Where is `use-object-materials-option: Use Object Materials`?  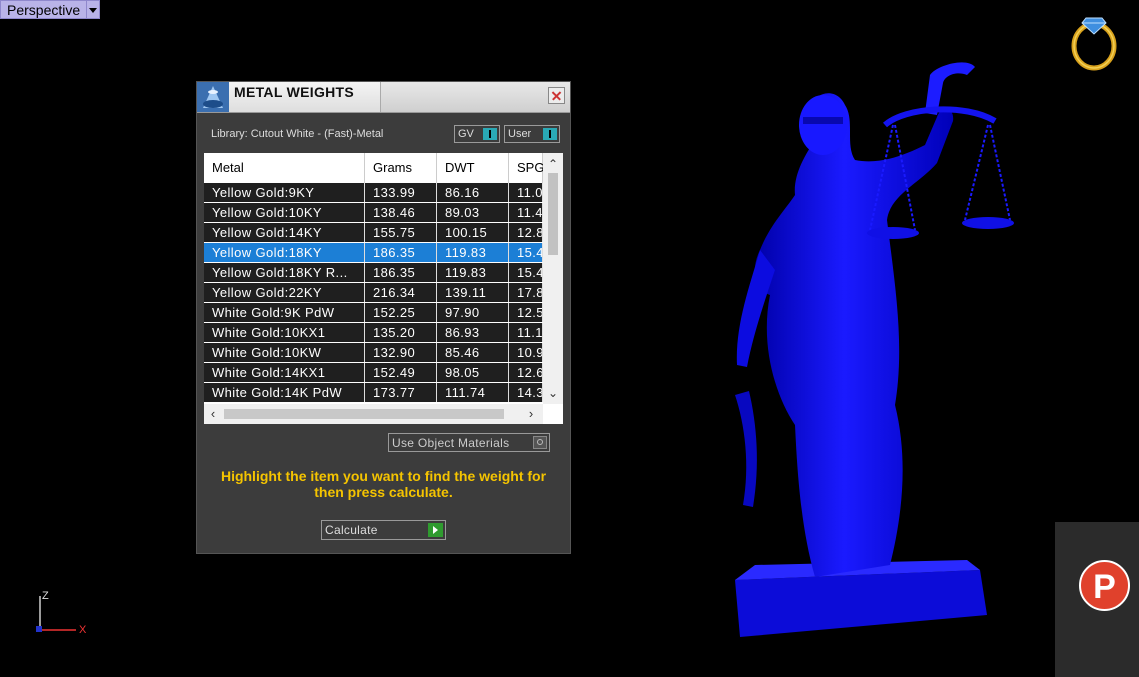 use-object-materials-option: Use Object Materials is located at coordinates (469, 442).